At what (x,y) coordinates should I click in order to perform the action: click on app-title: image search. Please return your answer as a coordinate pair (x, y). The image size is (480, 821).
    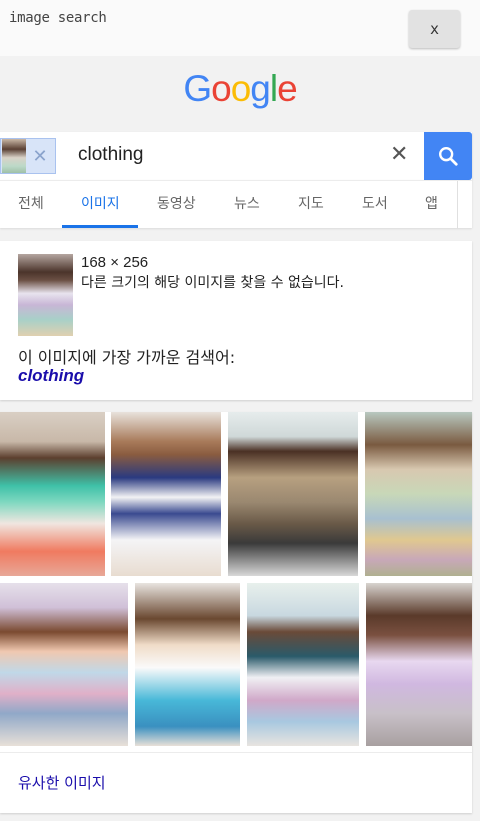
    Looking at the image, I should click on (58, 18).